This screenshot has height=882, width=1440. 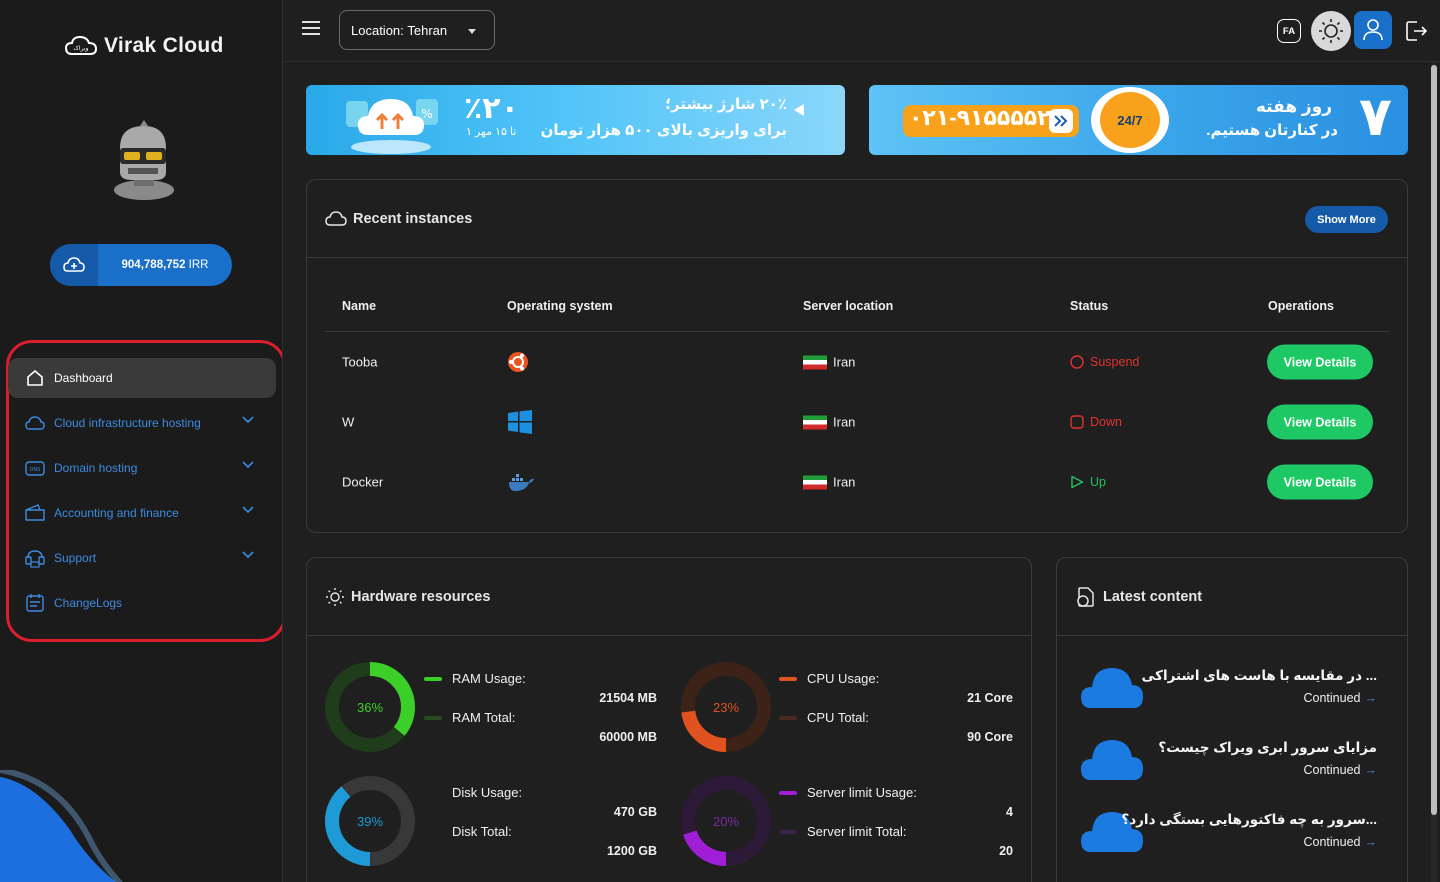 What do you see at coordinates (1153, 596) in the screenshot?
I see `panel-title: Latest content` at bounding box center [1153, 596].